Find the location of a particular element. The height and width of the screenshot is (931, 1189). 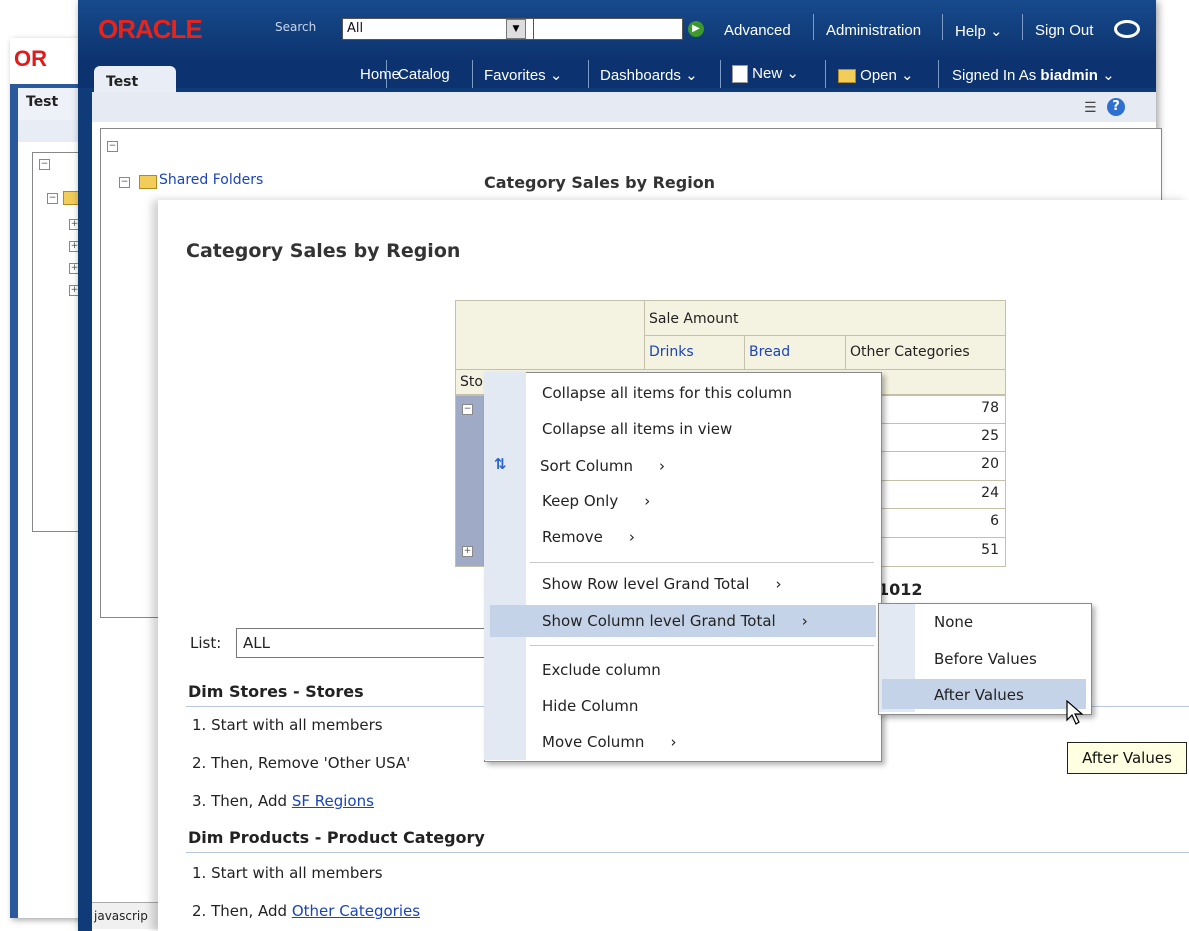

favorites-menu: Favorites ⌄ is located at coordinates (523, 75).